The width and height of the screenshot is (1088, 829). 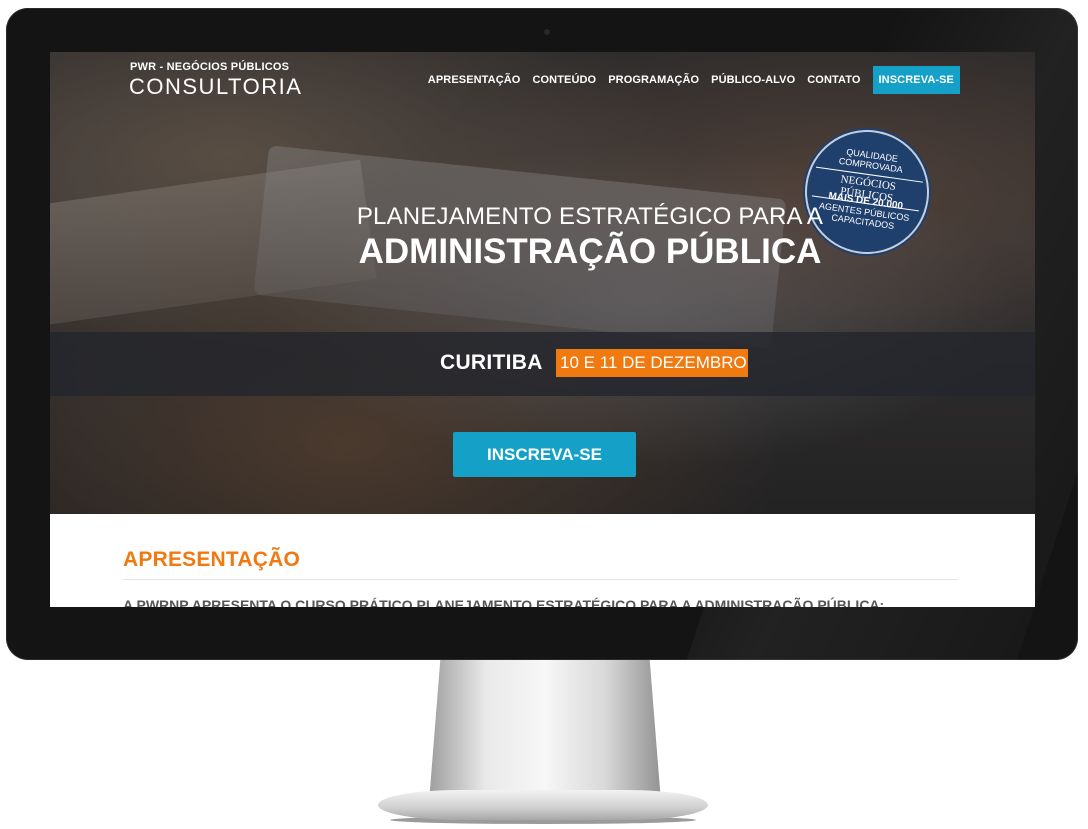 What do you see at coordinates (491, 362) in the screenshot?
I see `event-city: CURITIBA` at bounding box center [491, 362].